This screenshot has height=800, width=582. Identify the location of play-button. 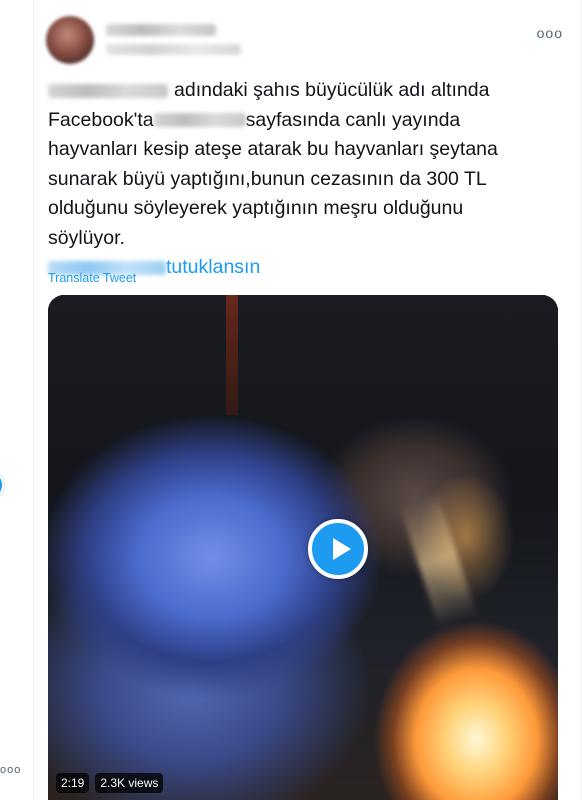
(338, 549).